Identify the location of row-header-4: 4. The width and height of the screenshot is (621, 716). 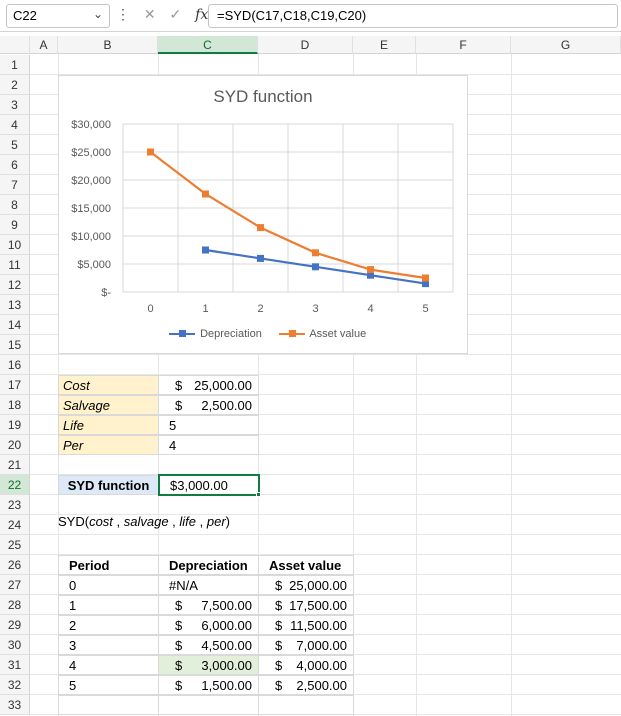
(15, 125).